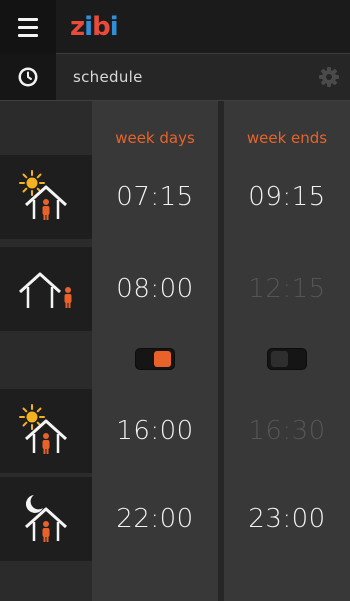  I want to click on person-away-icon, so click(46, 289).